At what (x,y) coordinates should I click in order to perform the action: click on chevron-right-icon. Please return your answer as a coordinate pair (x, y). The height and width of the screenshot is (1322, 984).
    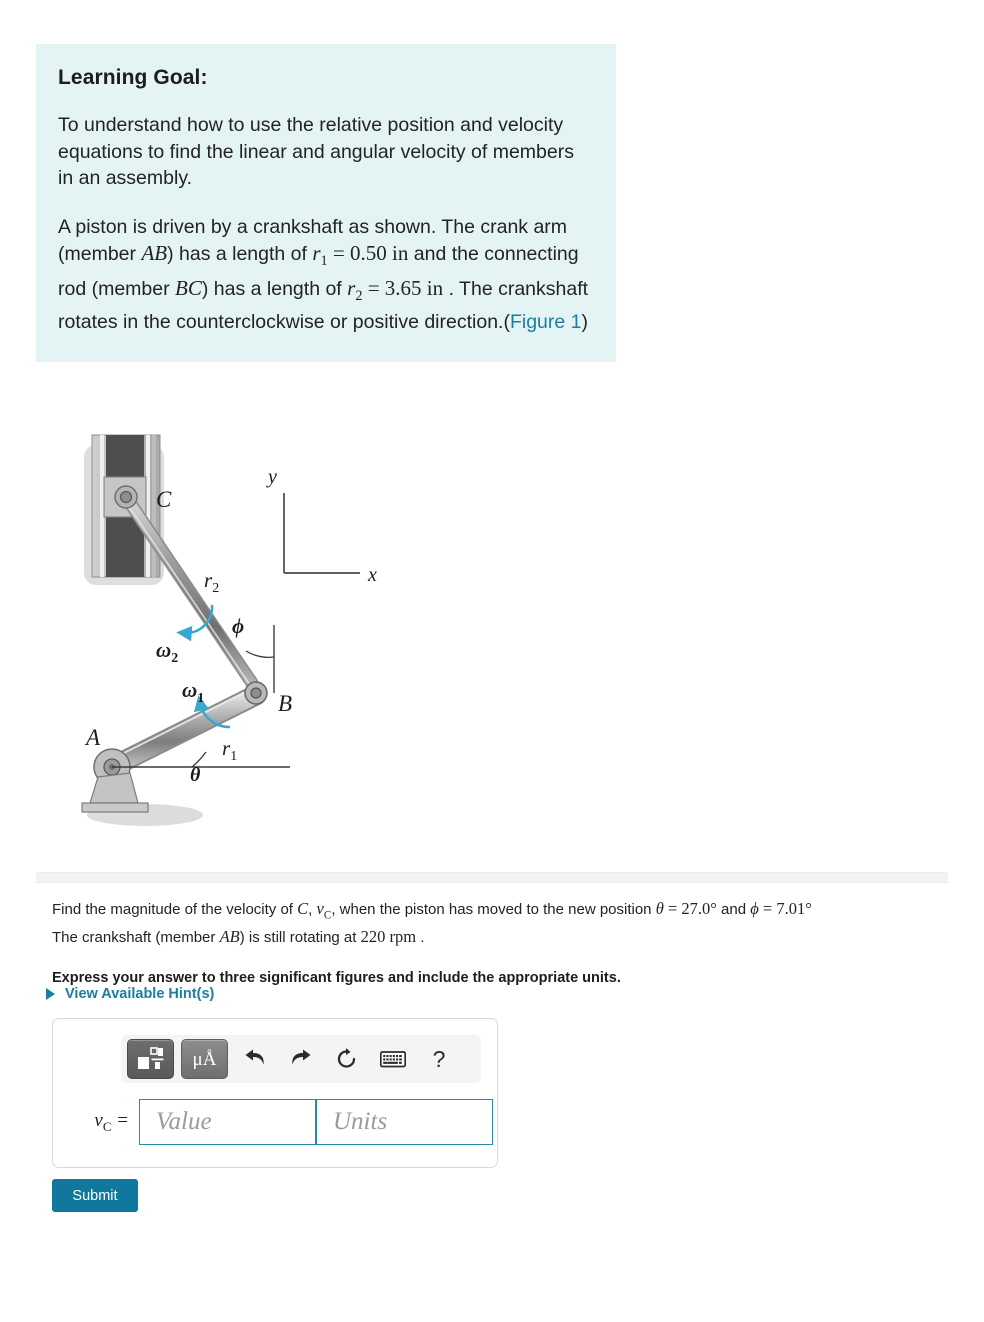
    Looking at the image, I should click on (50, 994).